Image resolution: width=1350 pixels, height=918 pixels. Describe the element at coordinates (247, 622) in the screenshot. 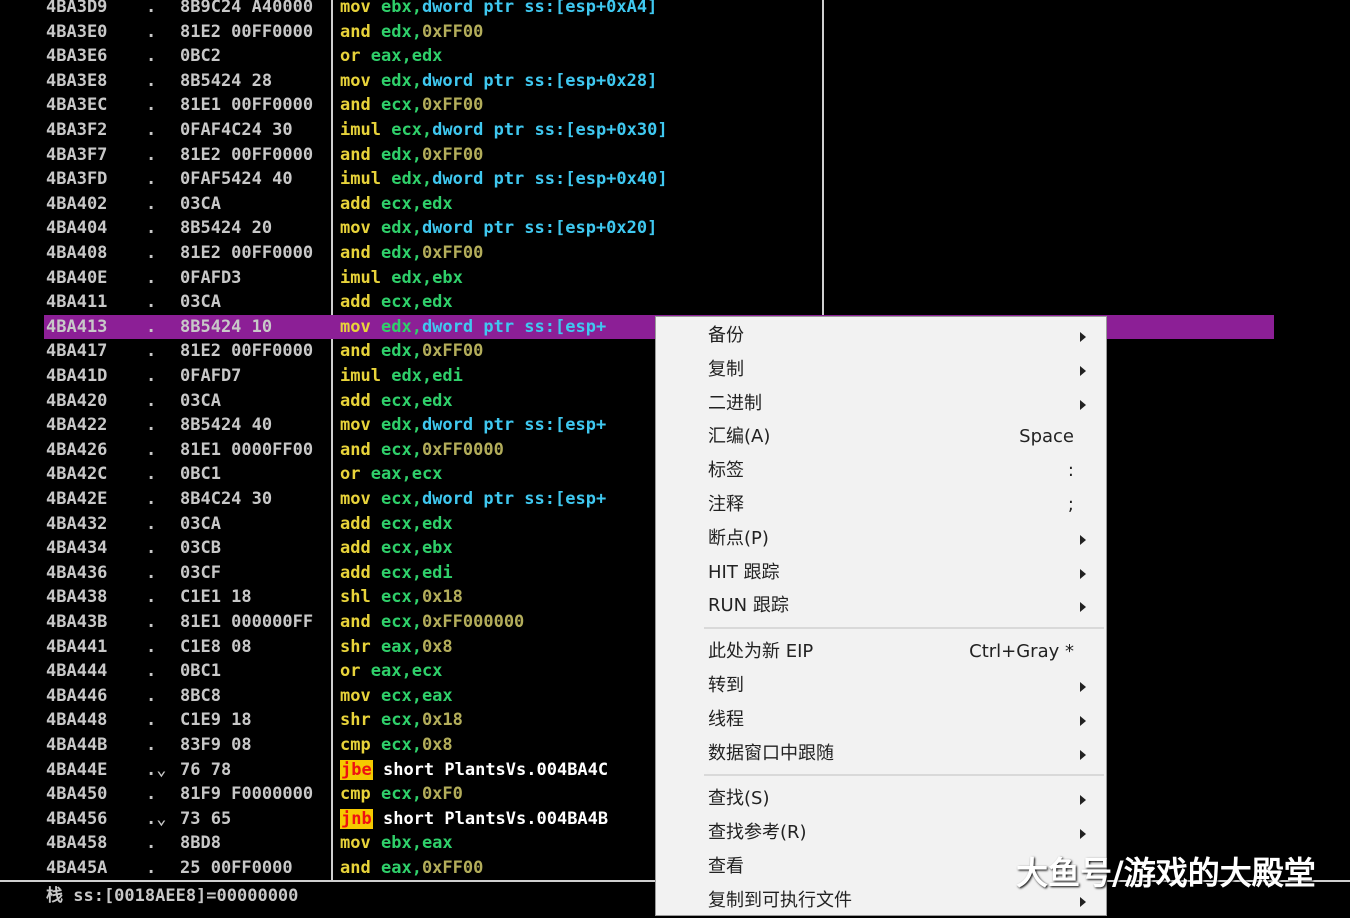

I see `hex-dump-cell: 81E1 000000FF` at that location.